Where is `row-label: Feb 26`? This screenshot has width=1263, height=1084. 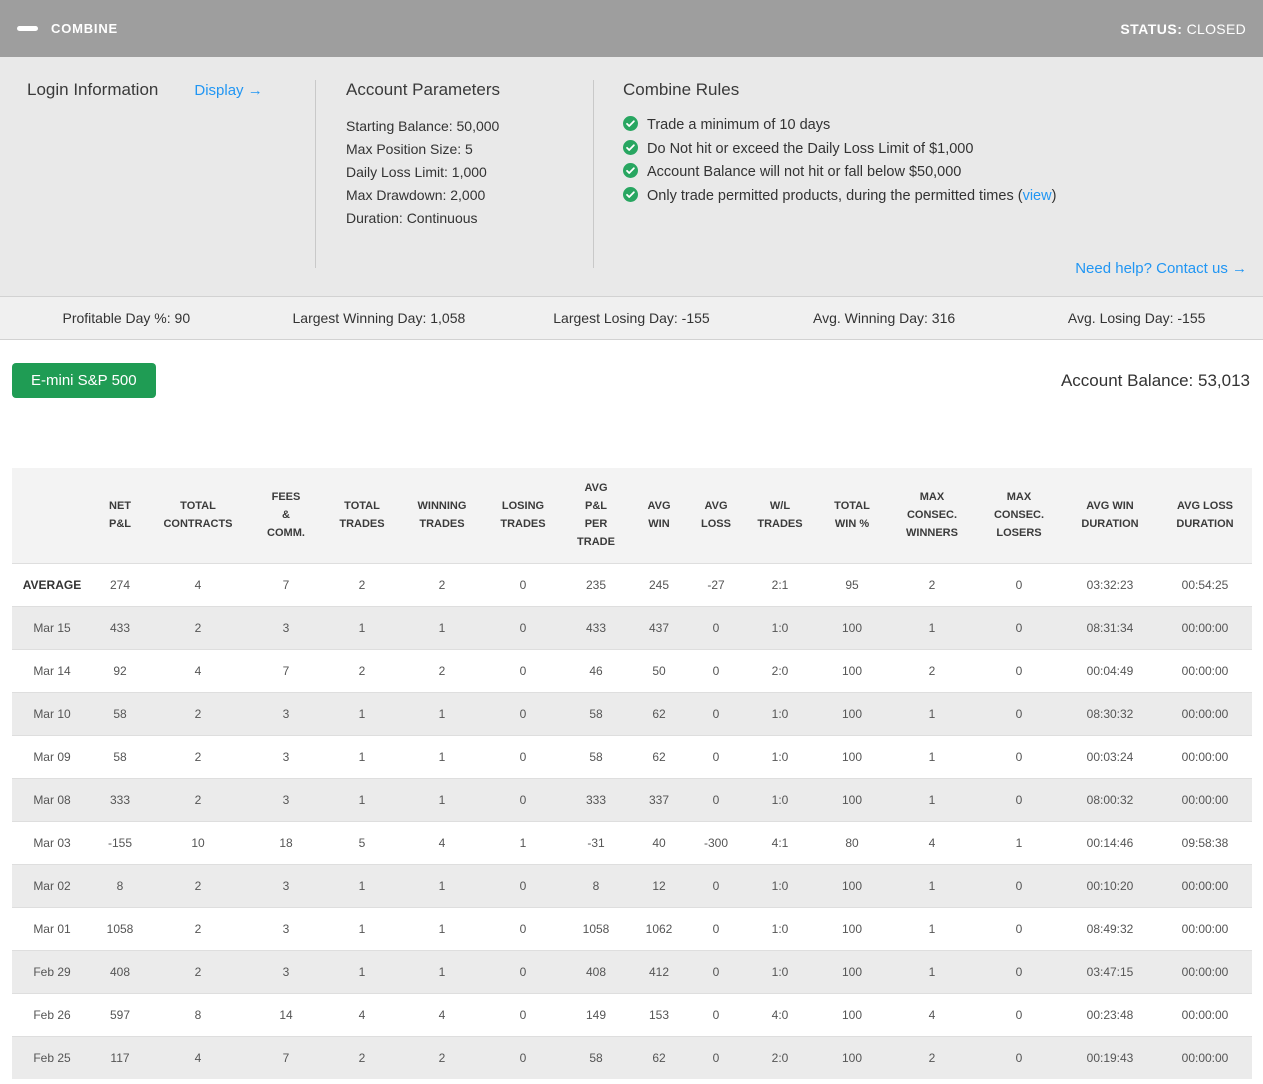
row-label: Feb 26 is located at coordinates (52, 1014).